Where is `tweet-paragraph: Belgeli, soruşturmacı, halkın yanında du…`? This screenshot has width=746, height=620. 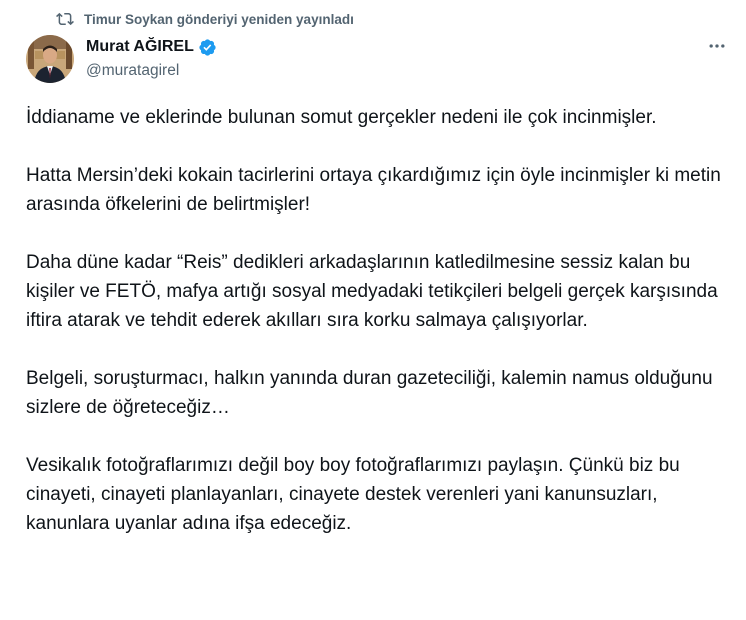
tweet-paragraph: Belgeli, soruşturmacı, halkın yanında du… is located at coordinates (369, 393).